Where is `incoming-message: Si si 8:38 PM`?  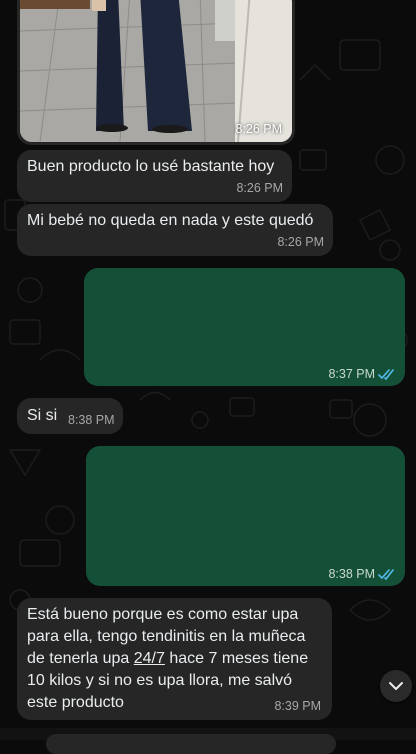
incoming-message: Si si 8:38 PM is located at coordinates (70, 416).